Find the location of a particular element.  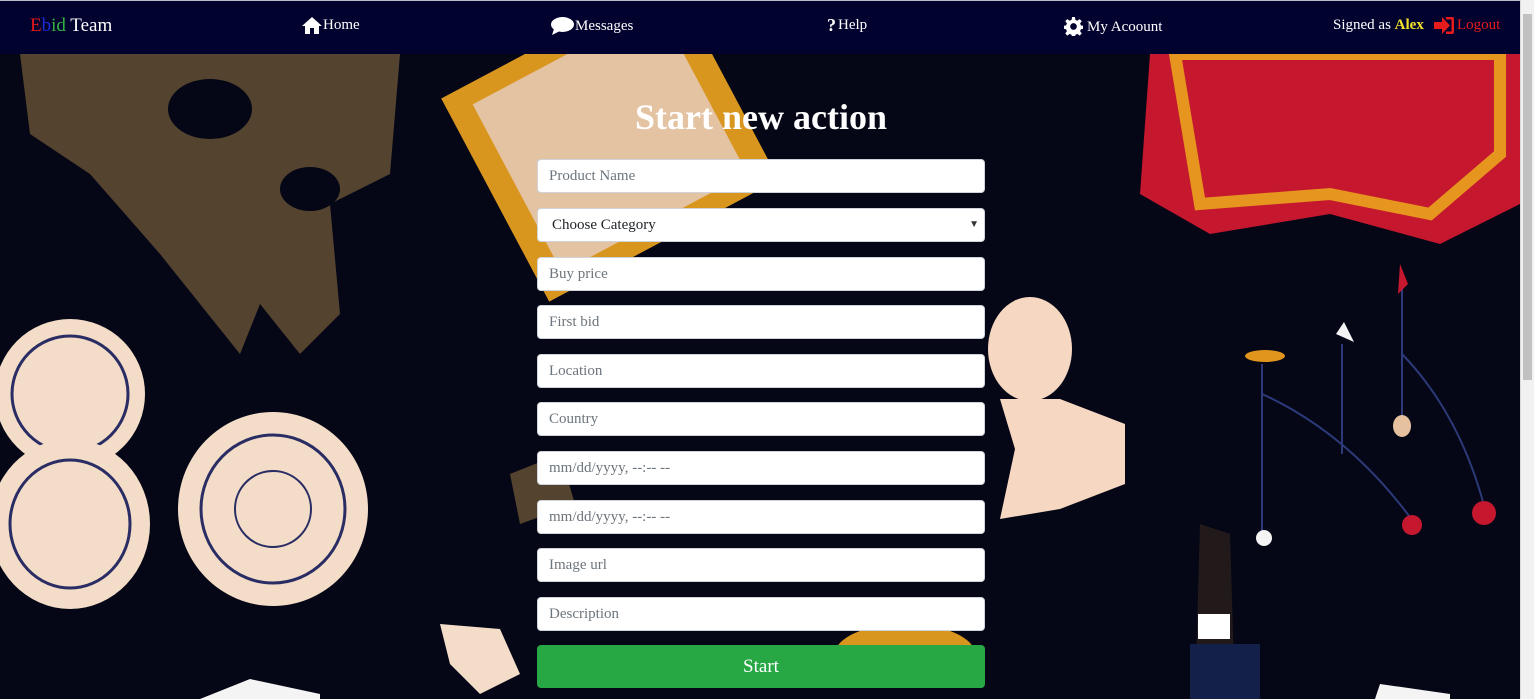

start-datetime-input is located at coordinates (761, 468).